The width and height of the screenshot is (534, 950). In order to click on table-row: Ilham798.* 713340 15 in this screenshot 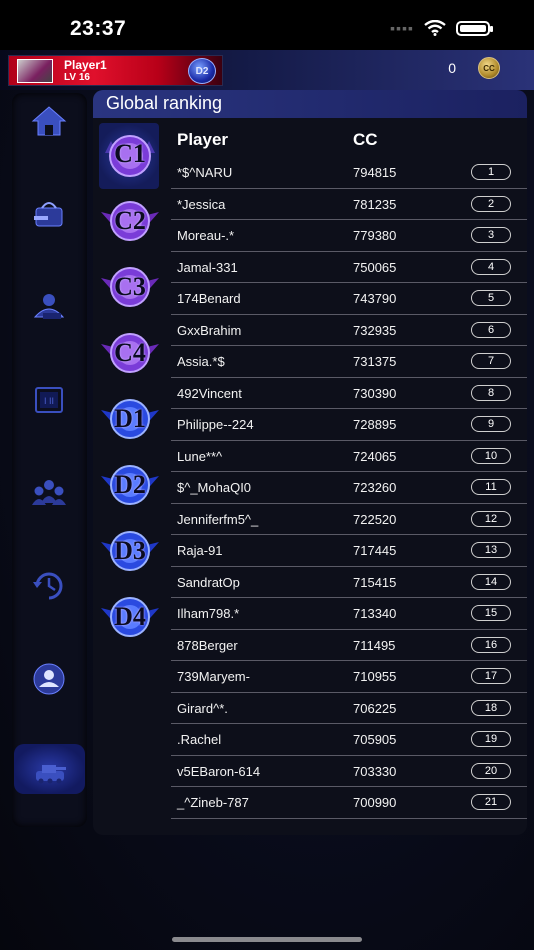, I will do `click(349, 614)`.